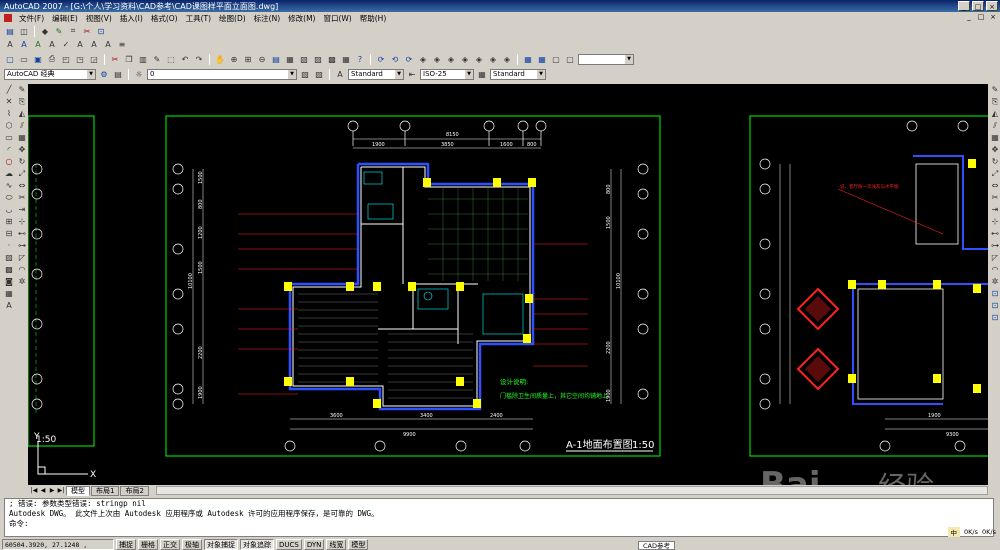 The image size is (1000, 550). What do you see at coordinates (220, 59) in the screenshot?
I see `pan-icon: ✋` at bounding box center [220, 59].